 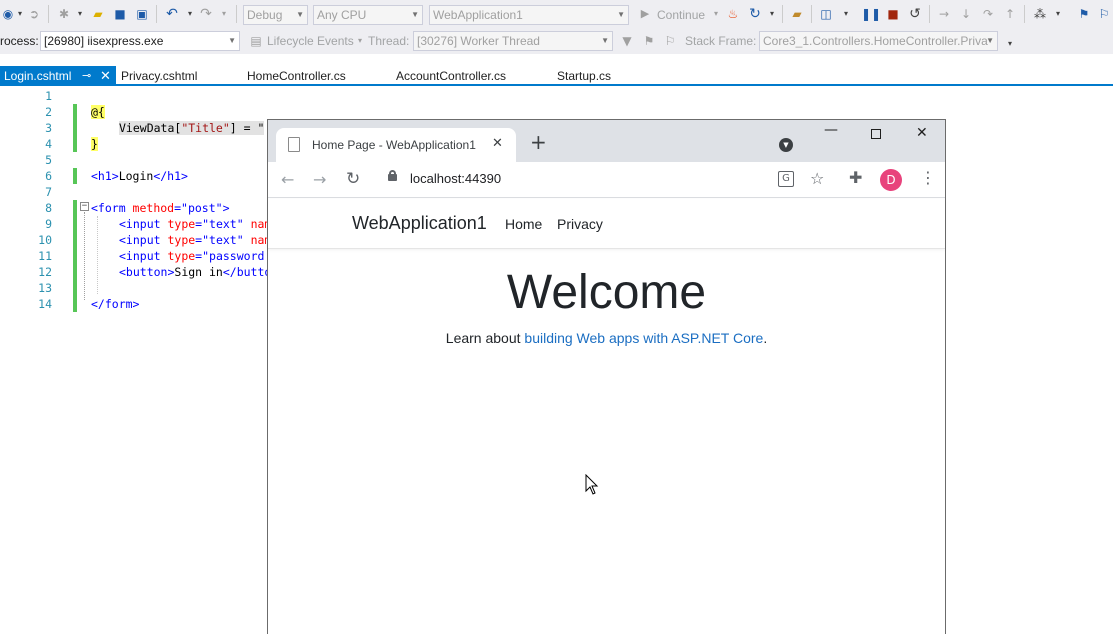 I want to click on code-token: type, so click(x=181, y=256).